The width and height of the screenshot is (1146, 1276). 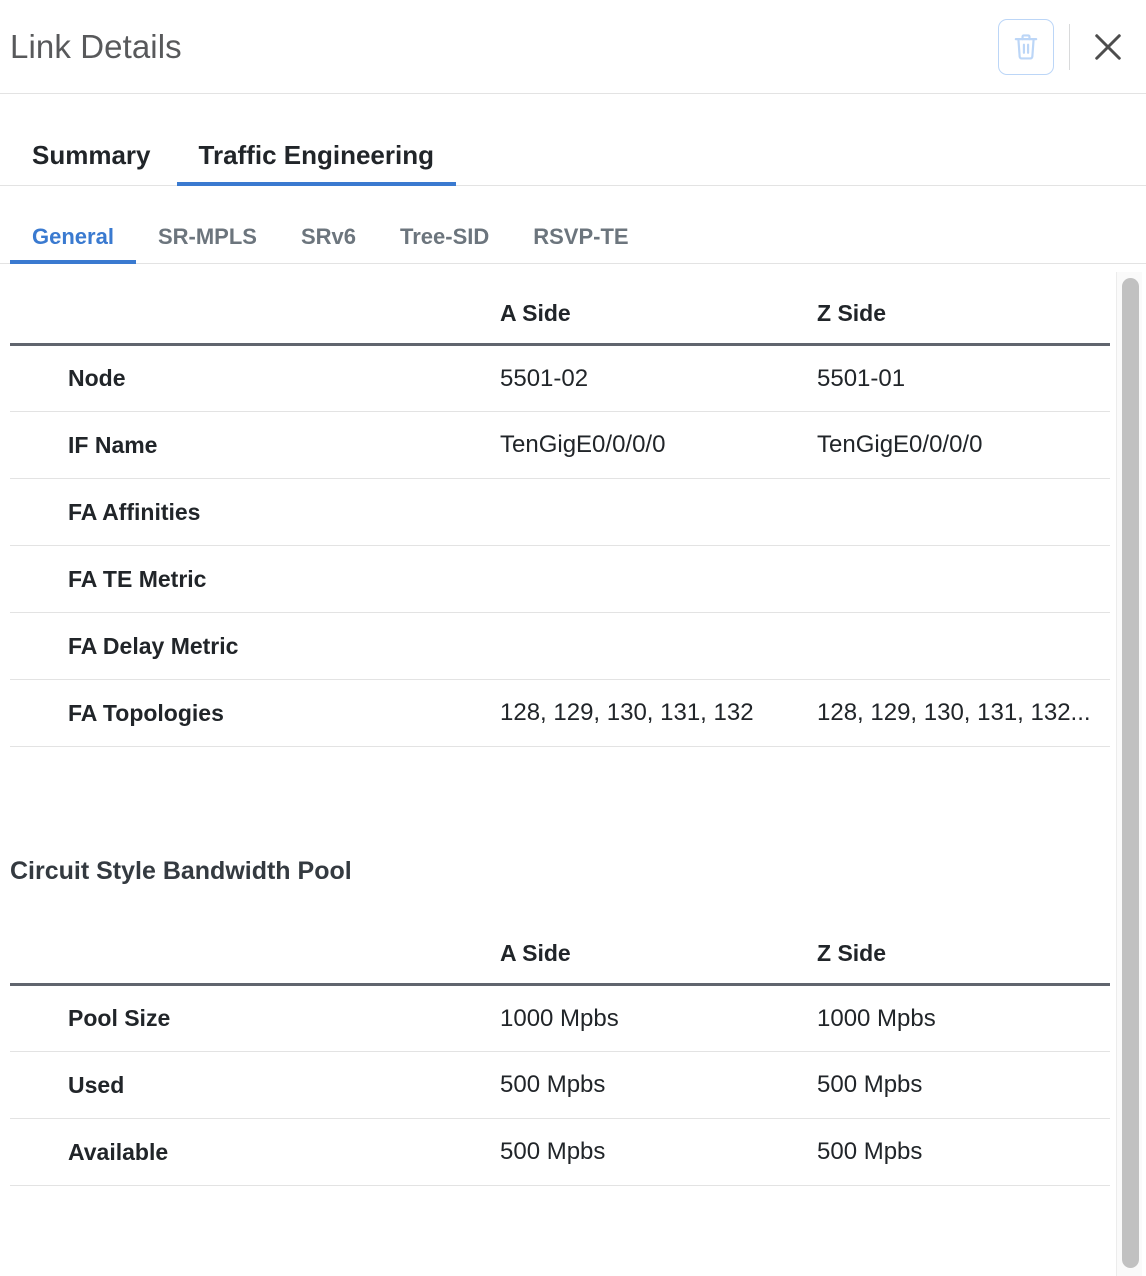 I want to click on scrollbar-thumb, so click(x=1130, y=773).